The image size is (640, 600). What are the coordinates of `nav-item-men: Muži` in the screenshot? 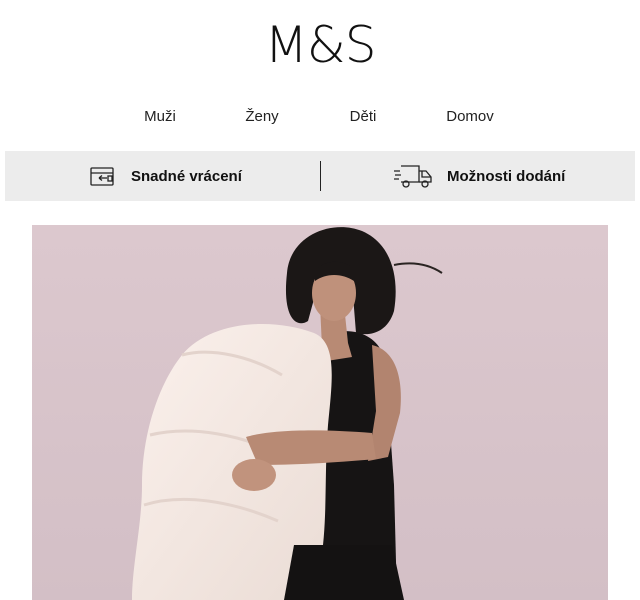 It's located at (160, 116).